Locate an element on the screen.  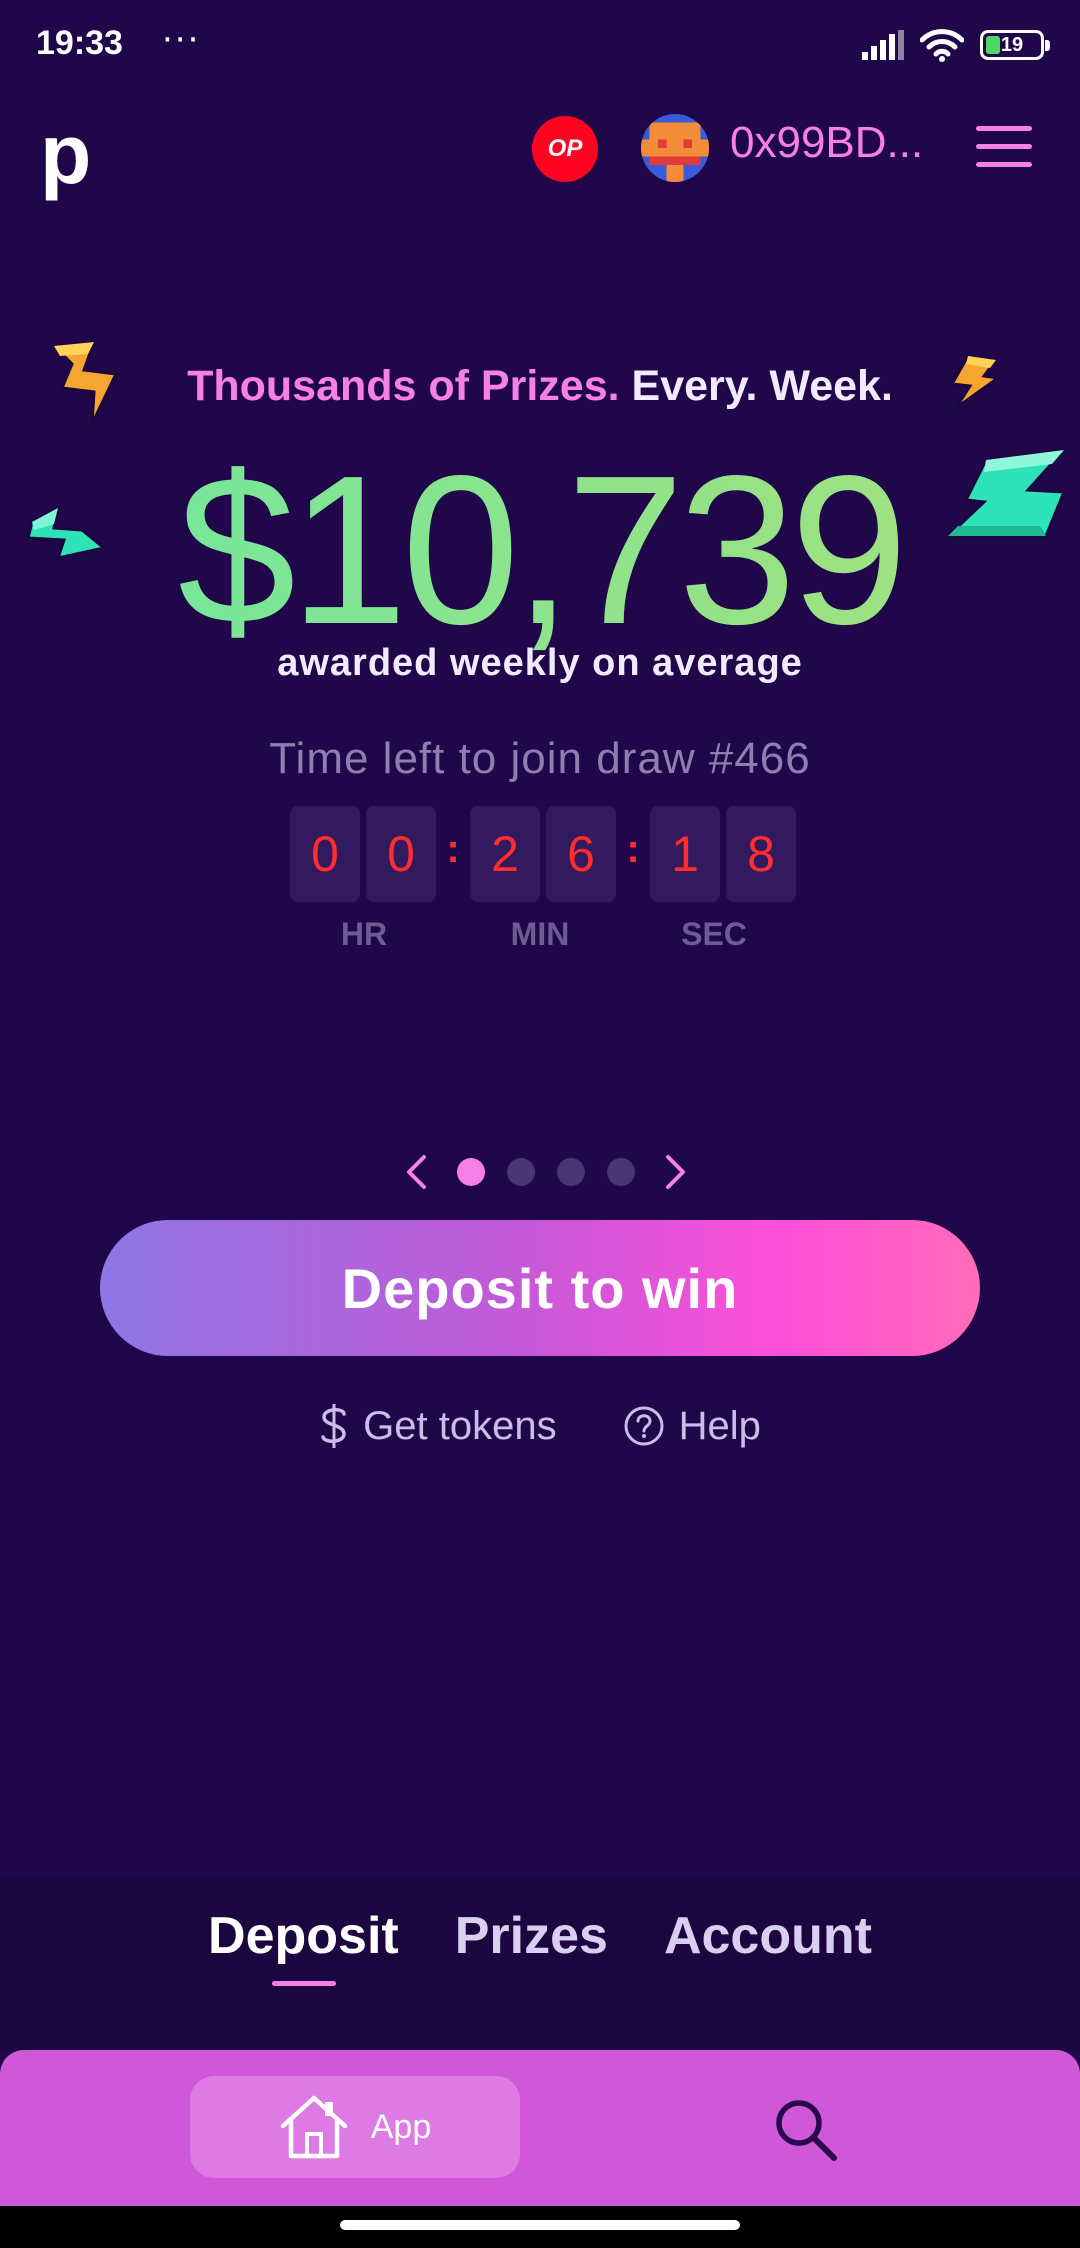
get-tokens-label: Get tokens is located at coordinates (460, 1425).